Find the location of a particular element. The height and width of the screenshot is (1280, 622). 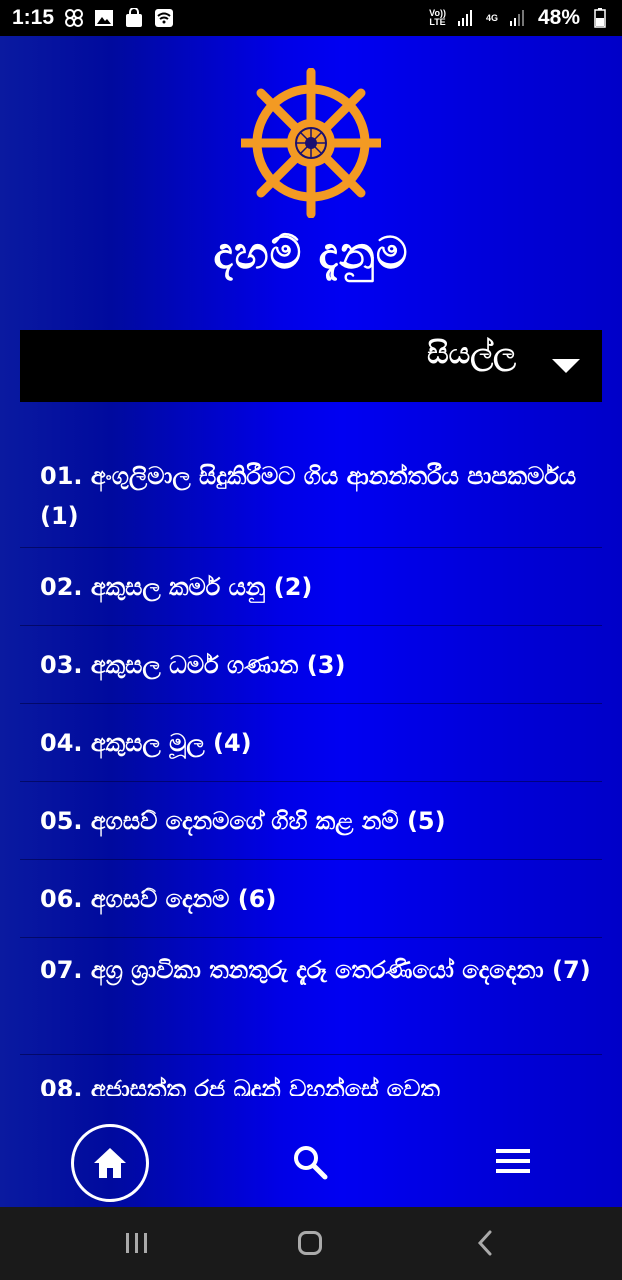

signal-icon is located at coordinates (466, 18).